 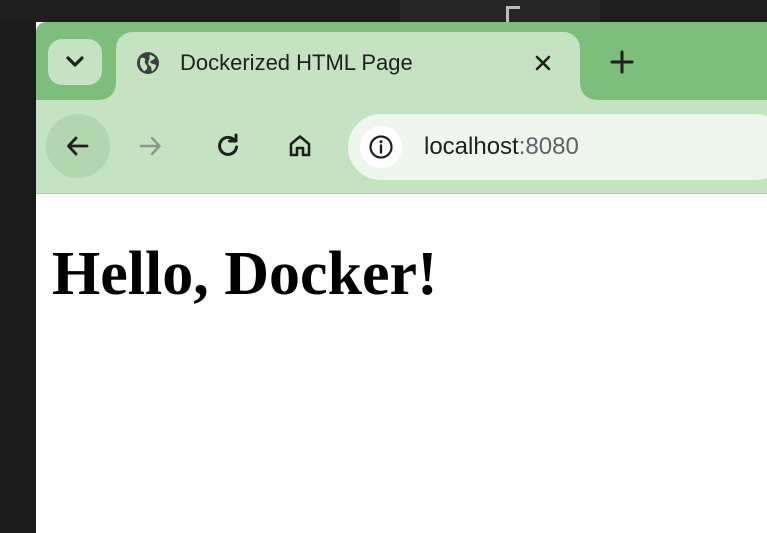 What do you see at coordinates (18, 266) in the screenshot?
I see `desktop-background` at bounding box center [18, 266].